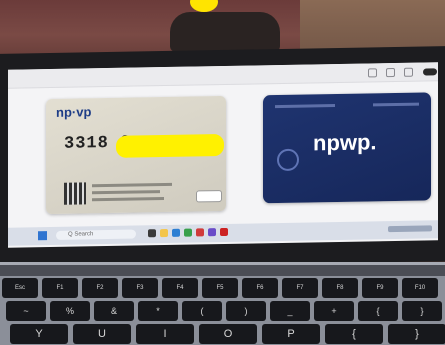 The image size is (445, 345). I want to click on keyboard-key: F3, so click(140, 288).